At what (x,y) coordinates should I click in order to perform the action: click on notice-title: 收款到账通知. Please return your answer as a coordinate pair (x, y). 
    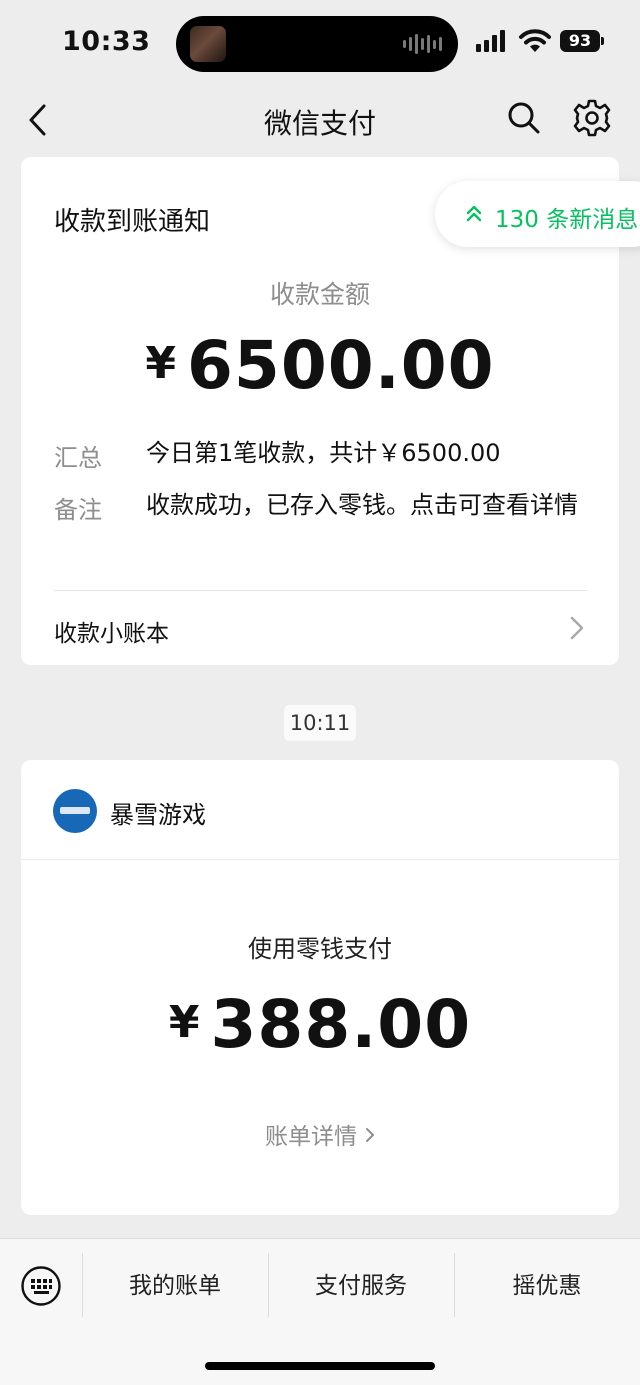
    Looking at the image, I should click on (132, 222).